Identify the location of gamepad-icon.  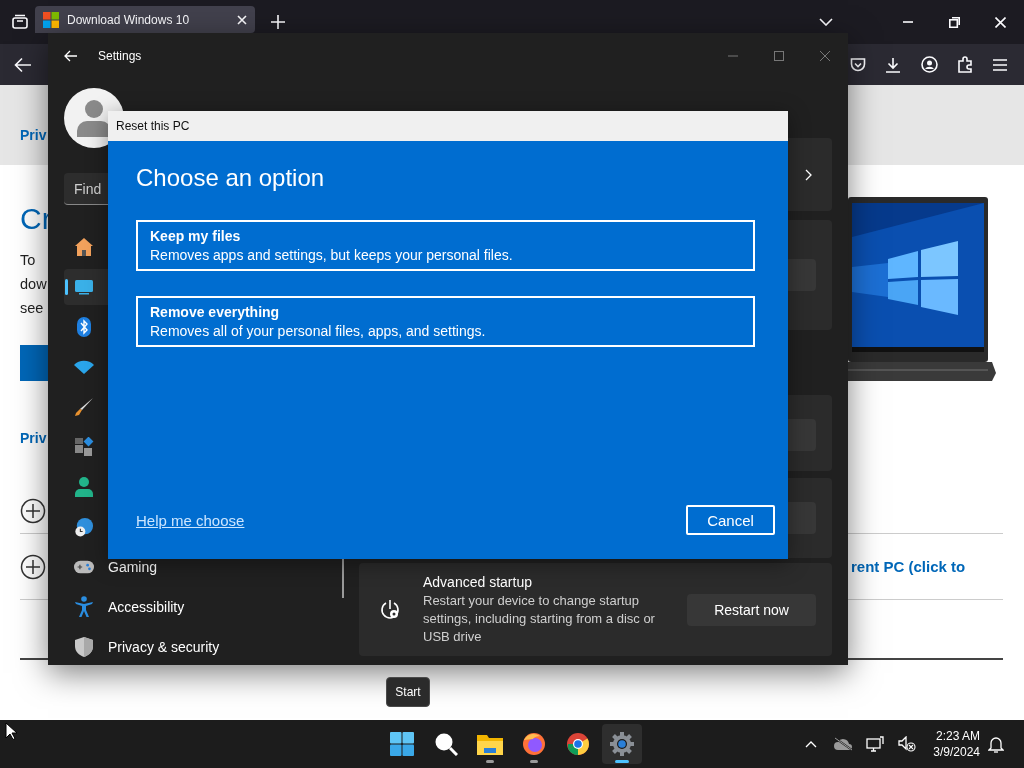
(84, 567).